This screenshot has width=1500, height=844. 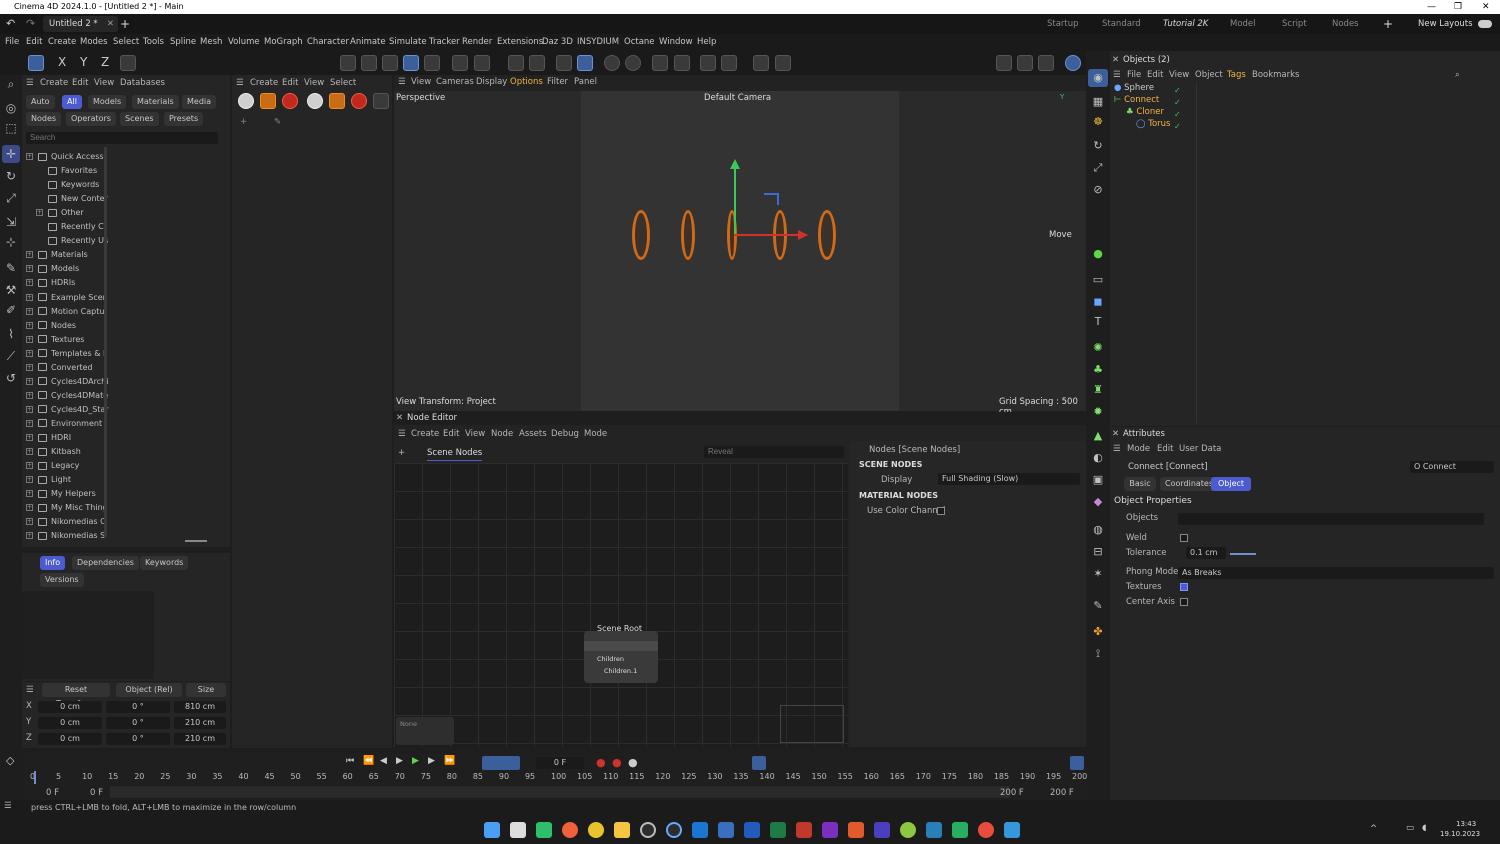 I want to click on preview-range-bar, so click(x=560, y=792).